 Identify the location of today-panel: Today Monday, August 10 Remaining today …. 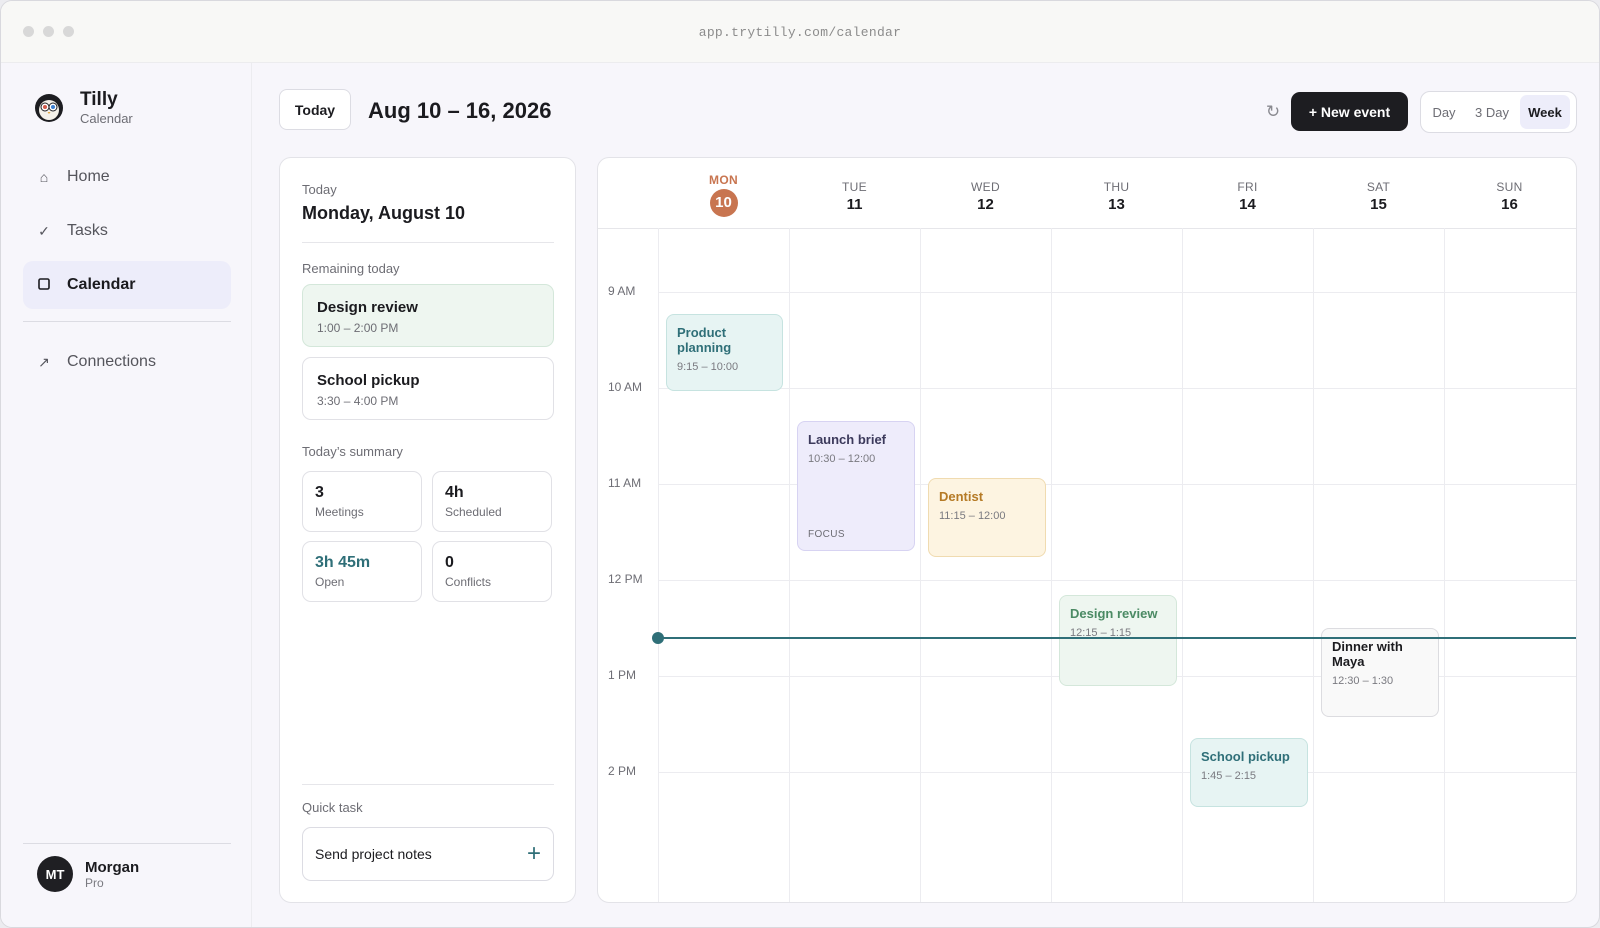
(427, 530).